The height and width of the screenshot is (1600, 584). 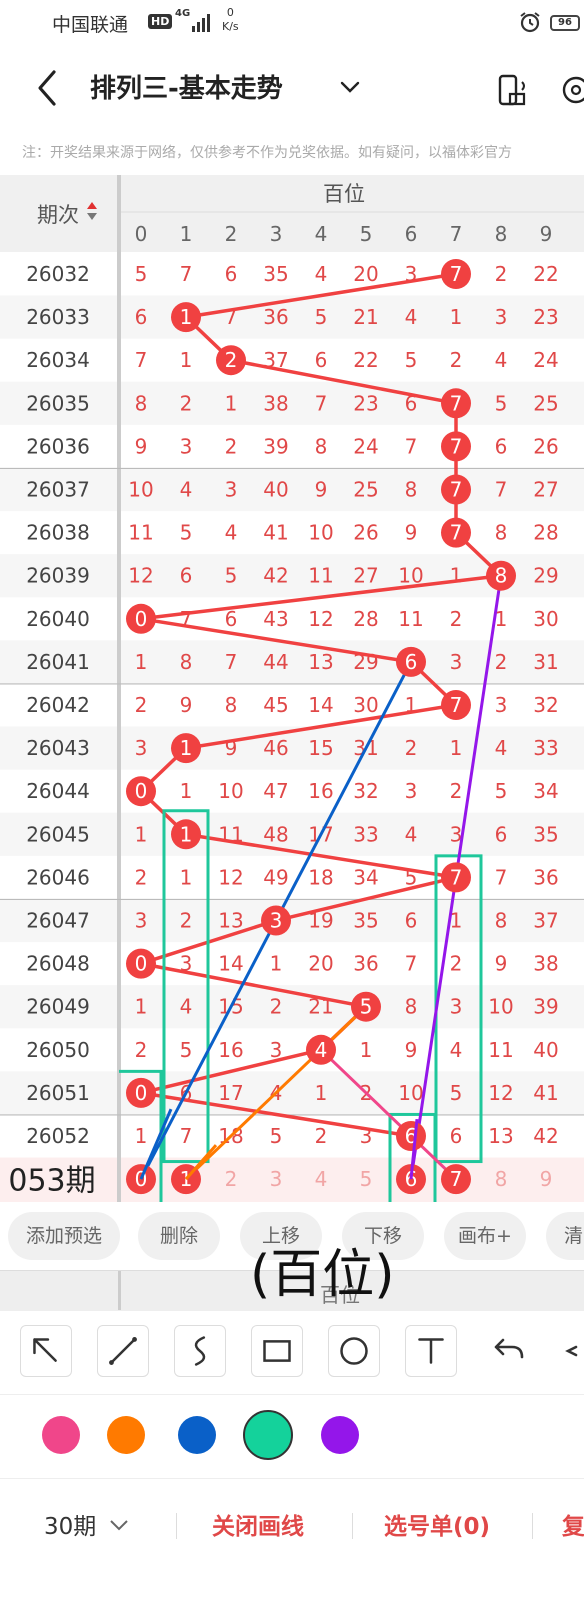 What do you see at coordinates (365, 360) in the screenshot?
I see `miss-count: 22` at bounding box center [365, 360].